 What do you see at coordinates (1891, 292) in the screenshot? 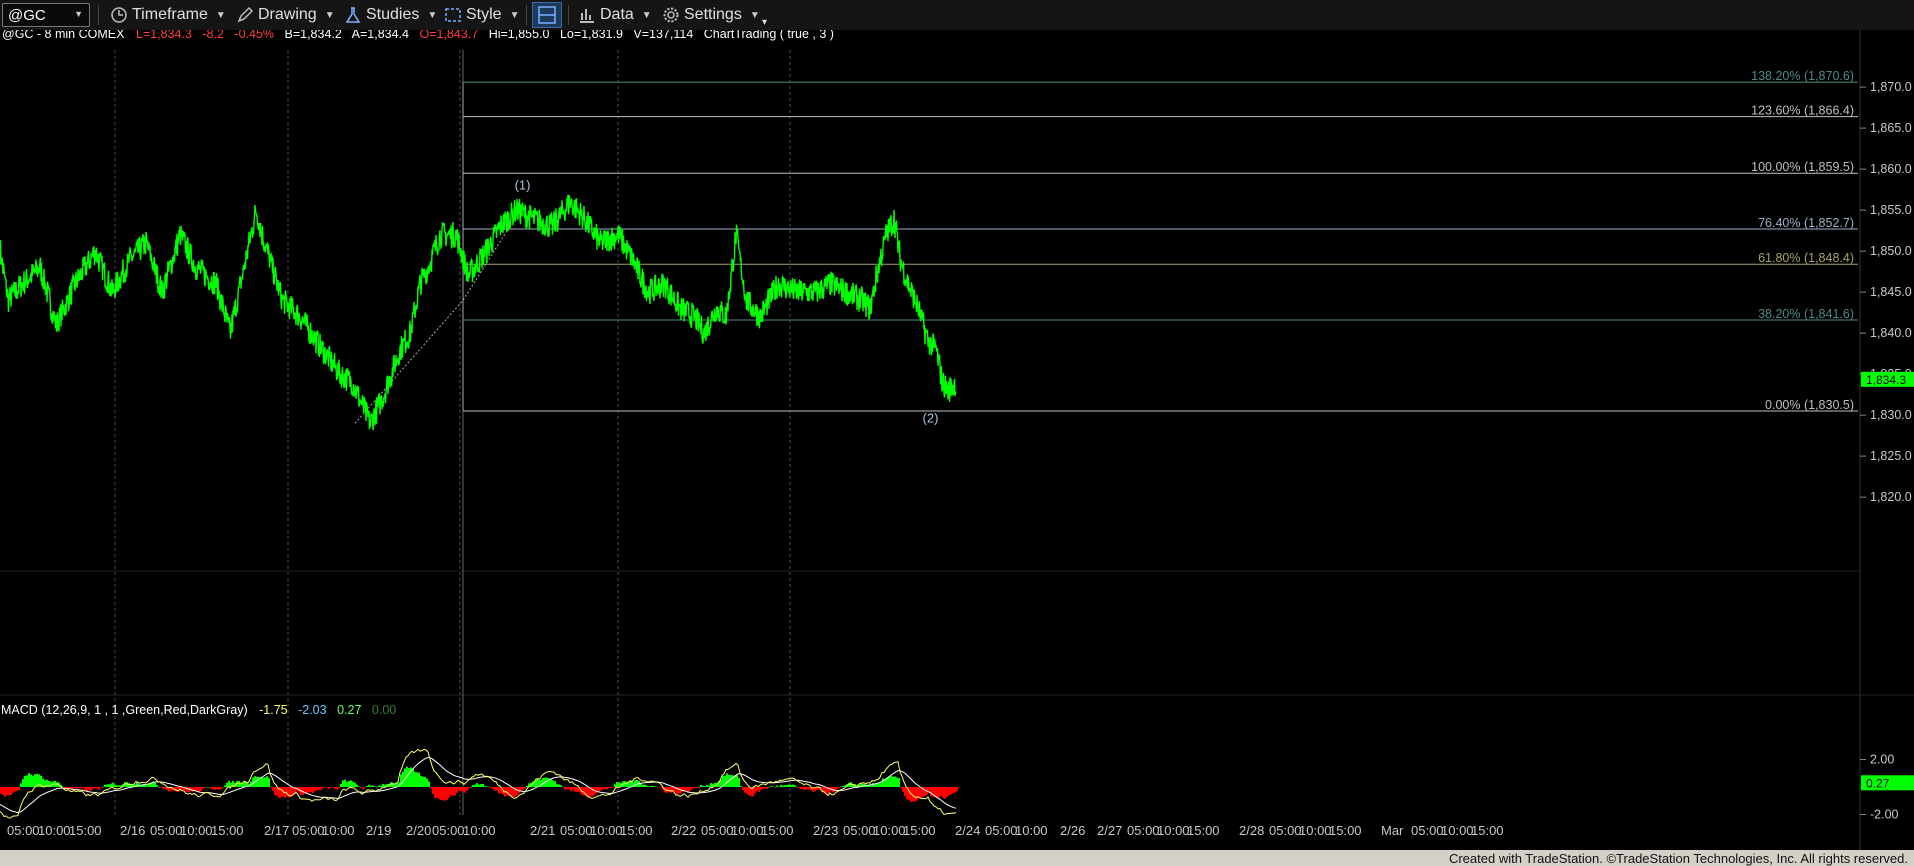
I see `price-tick-label: 1,845.0` at bounding box center [1891, 292].